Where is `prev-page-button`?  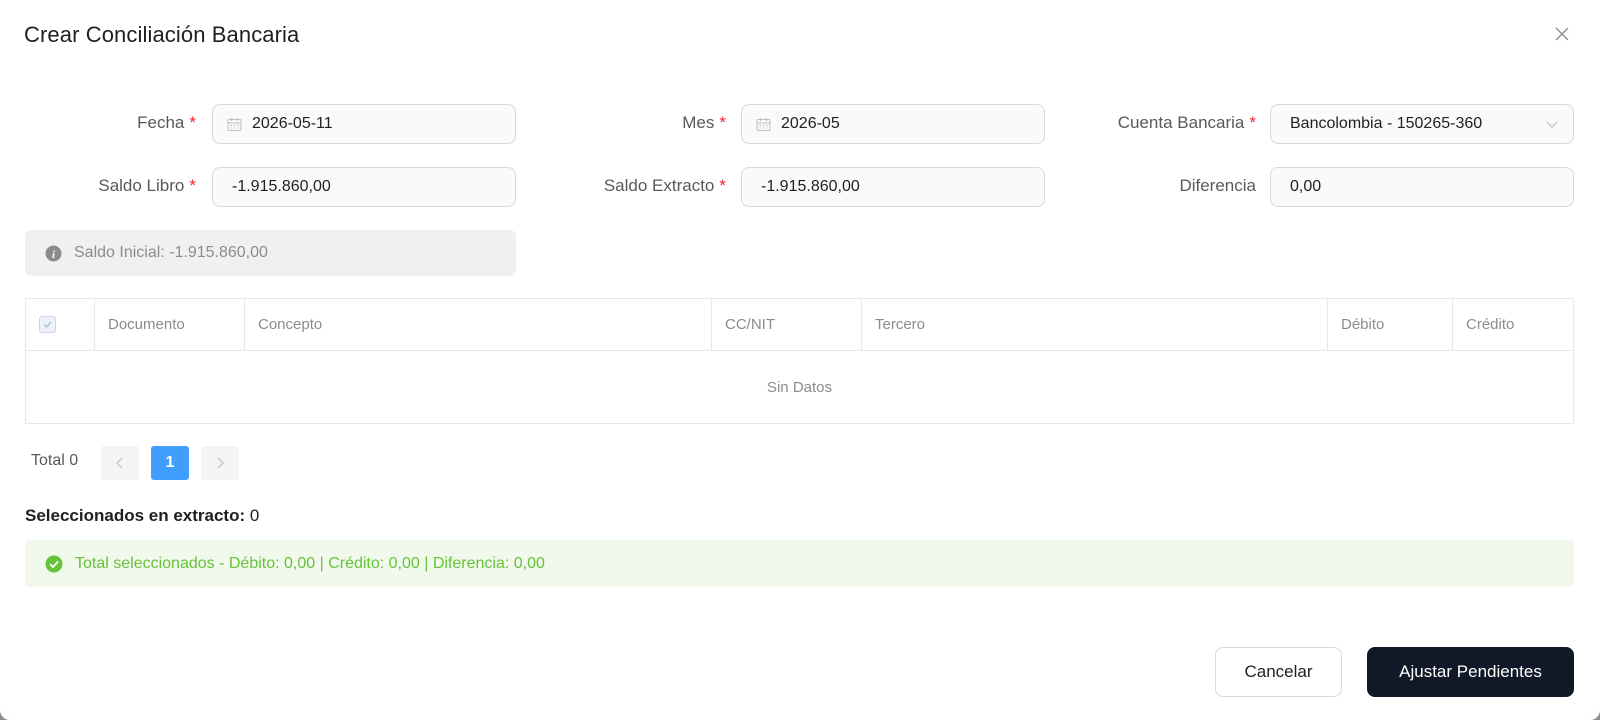
prev-page-button is located at coordinates (120, 463).